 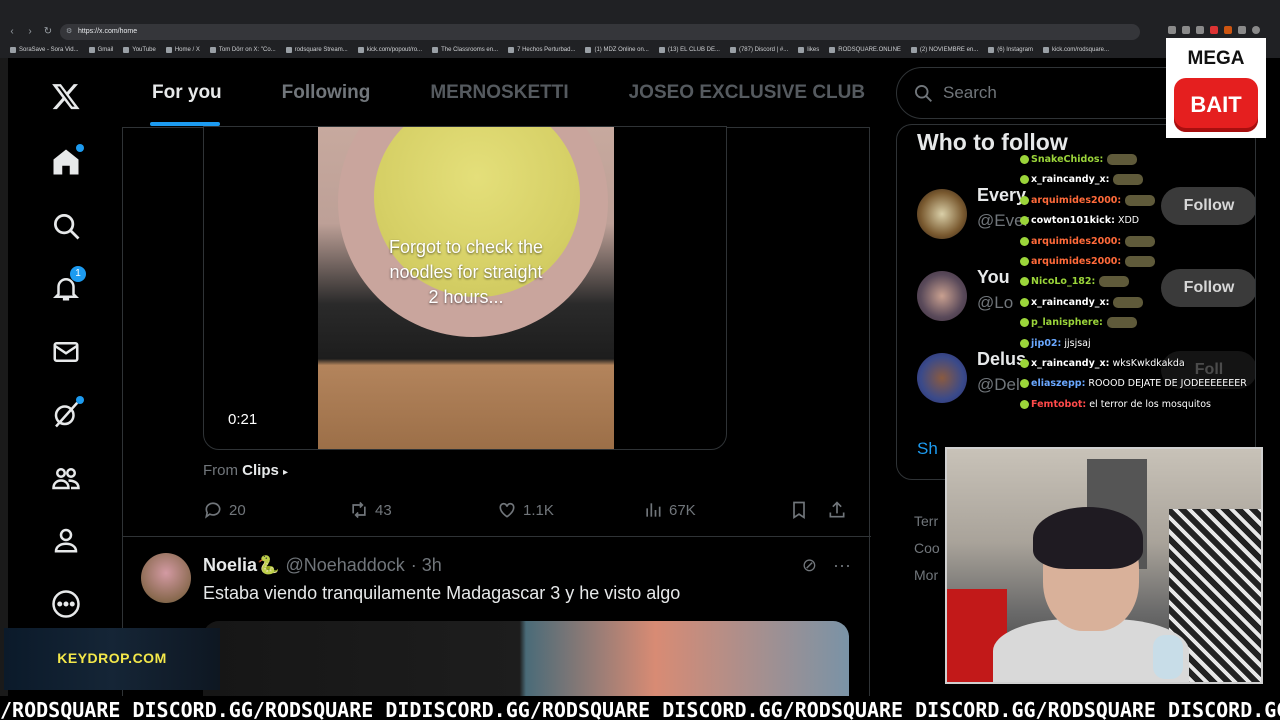 I want to click on views-count: 67K, so click(x=682, y=510).